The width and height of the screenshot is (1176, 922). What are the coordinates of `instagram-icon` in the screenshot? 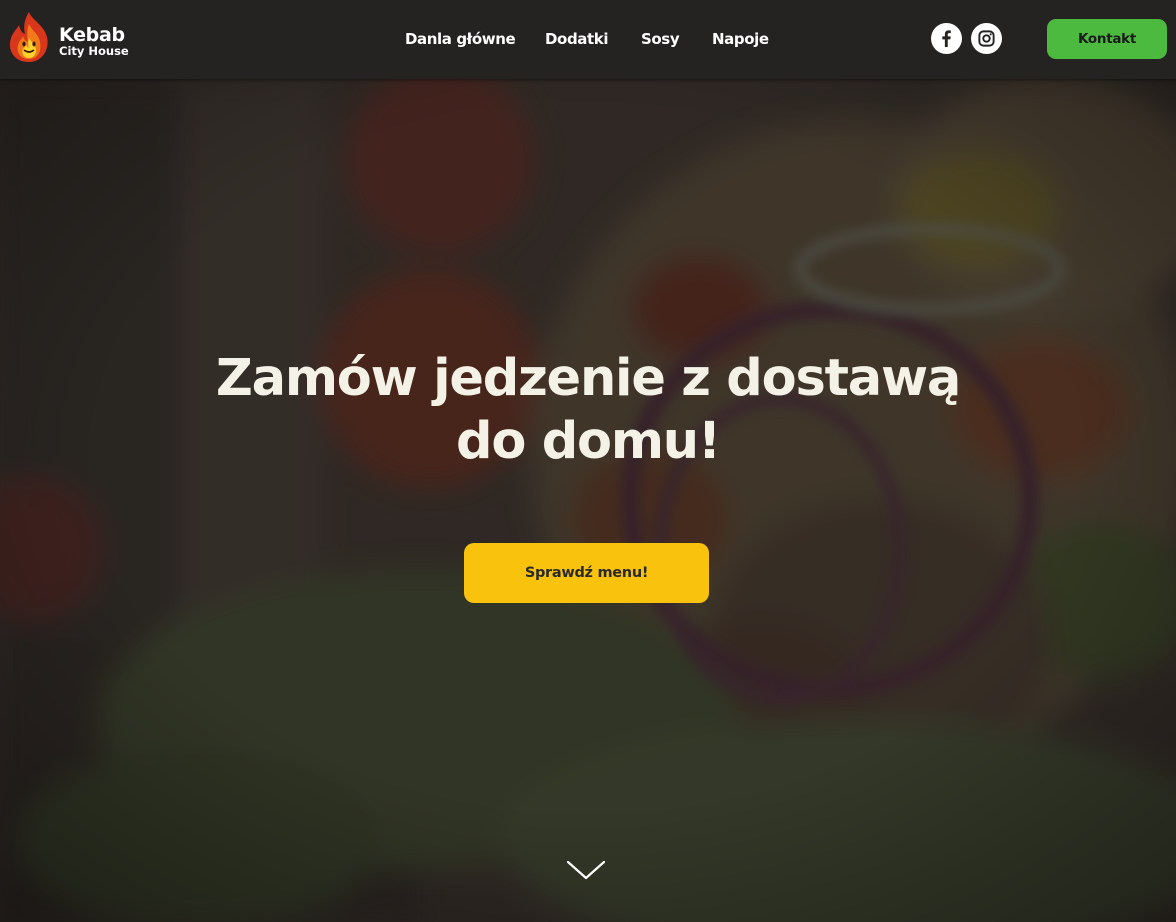 It's located at (986, 38).